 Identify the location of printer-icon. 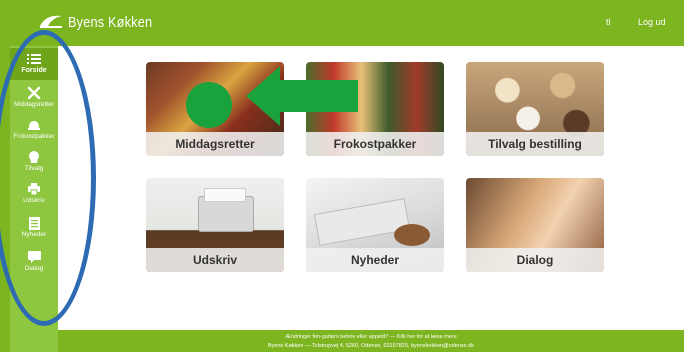
(34, 189).